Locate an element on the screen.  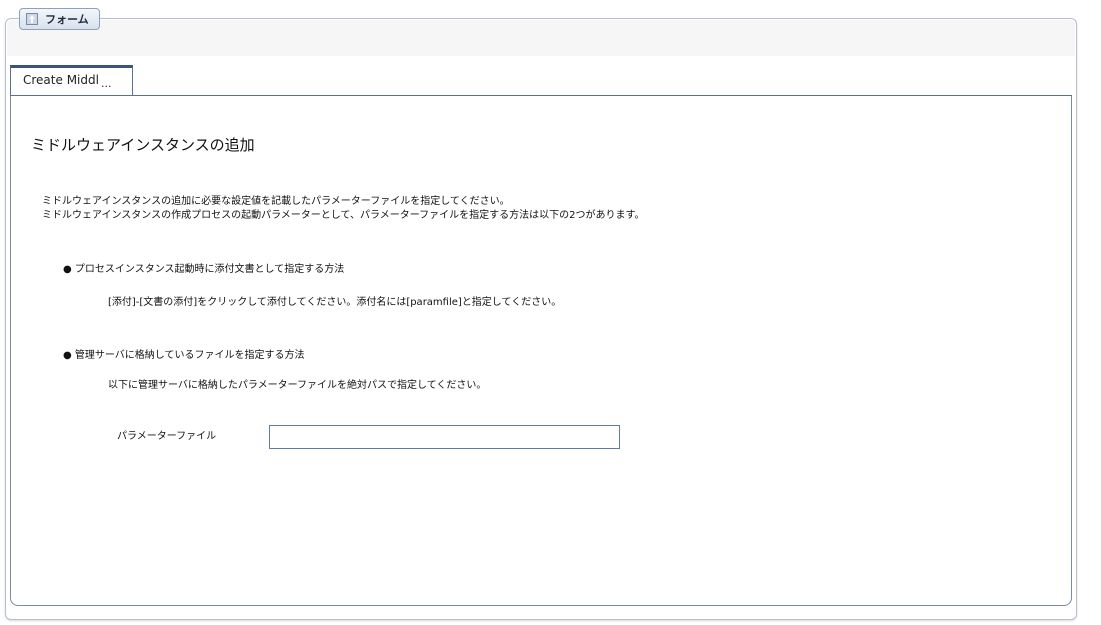
collapse-up-icon is located at coordinates (32, 19).